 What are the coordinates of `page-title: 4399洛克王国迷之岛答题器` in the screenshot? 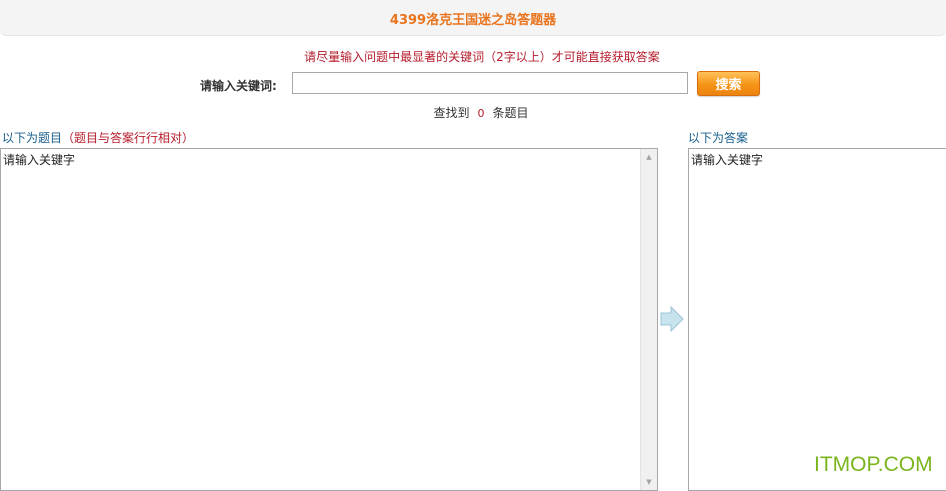 It's located at (473, 20).